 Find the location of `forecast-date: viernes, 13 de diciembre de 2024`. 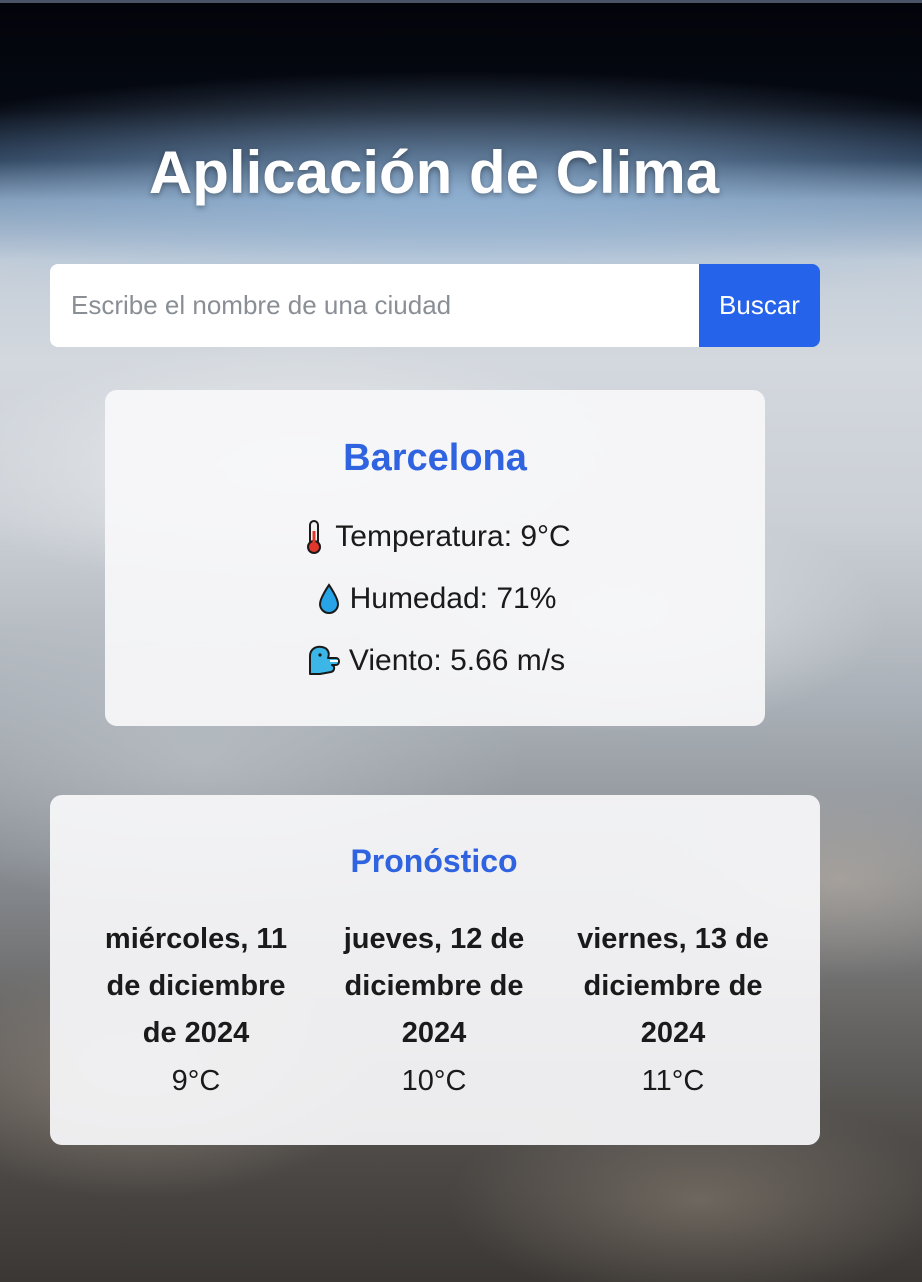

forecast-date: viernes, 13 de diciembre de 2024 is located at coordinates (673, 986).